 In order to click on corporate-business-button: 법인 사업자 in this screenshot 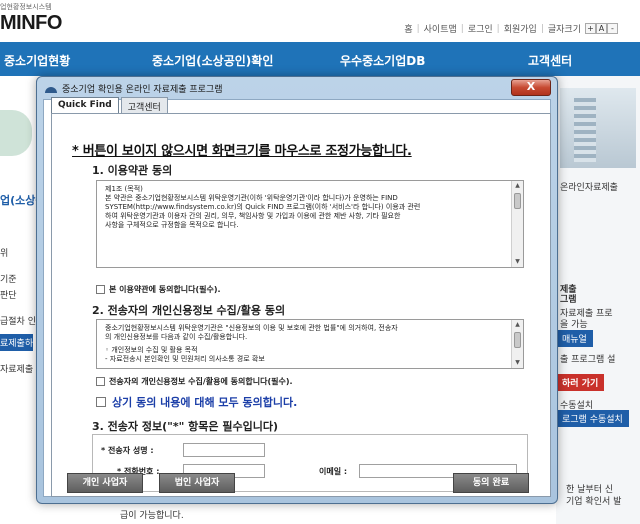, I will do `click(197, 483)`.